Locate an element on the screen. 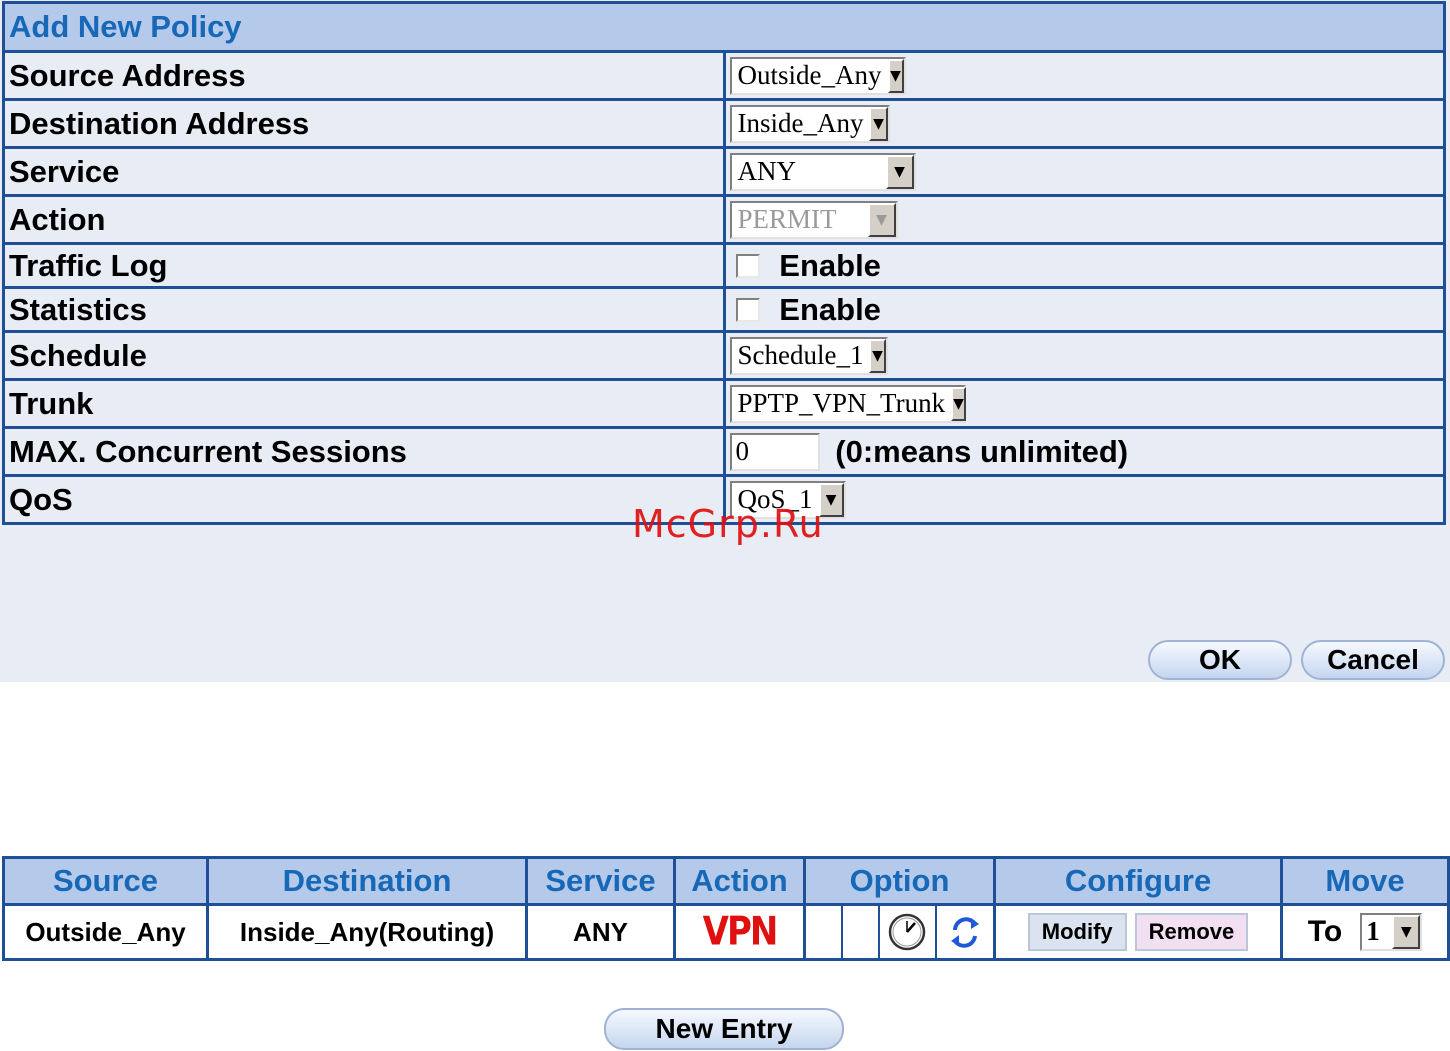 The width and height of the screenshot is (1450, 1051). source-address-label: Source Address is located at coordinates (364, 75).